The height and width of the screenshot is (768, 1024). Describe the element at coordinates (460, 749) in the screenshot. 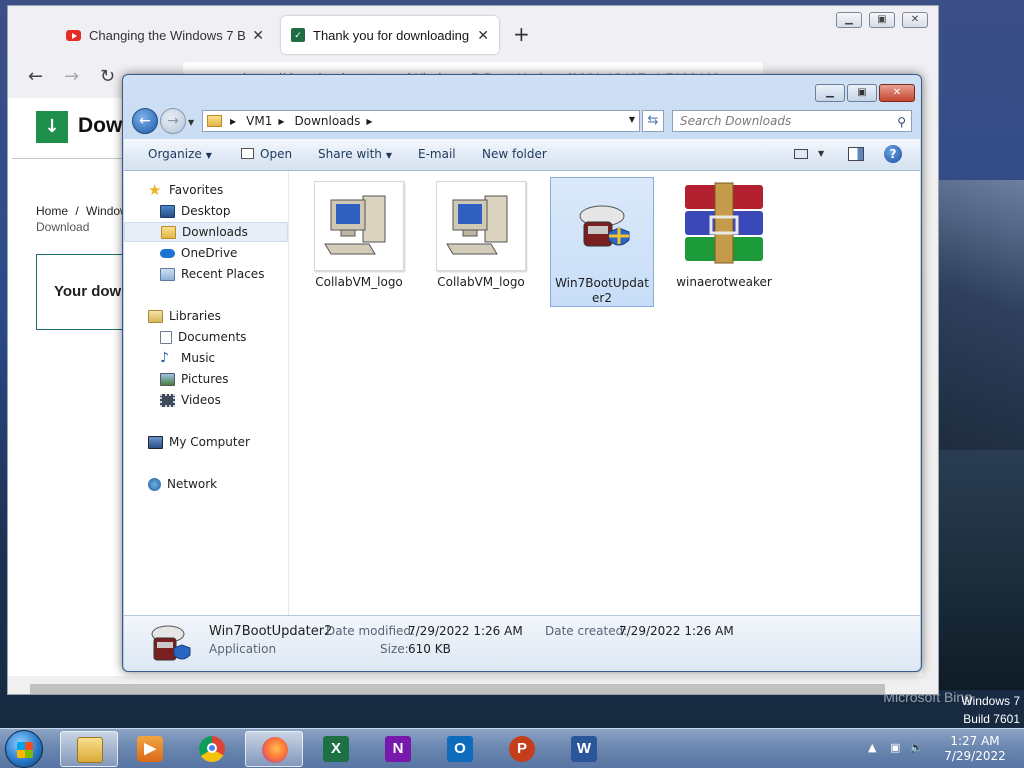

I see `taskbar-outlook: O` at that location.